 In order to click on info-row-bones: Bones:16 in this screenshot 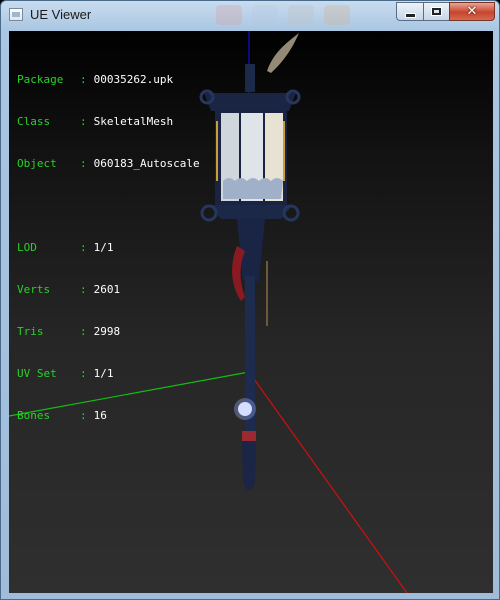, I will do `click(108, 416)`.